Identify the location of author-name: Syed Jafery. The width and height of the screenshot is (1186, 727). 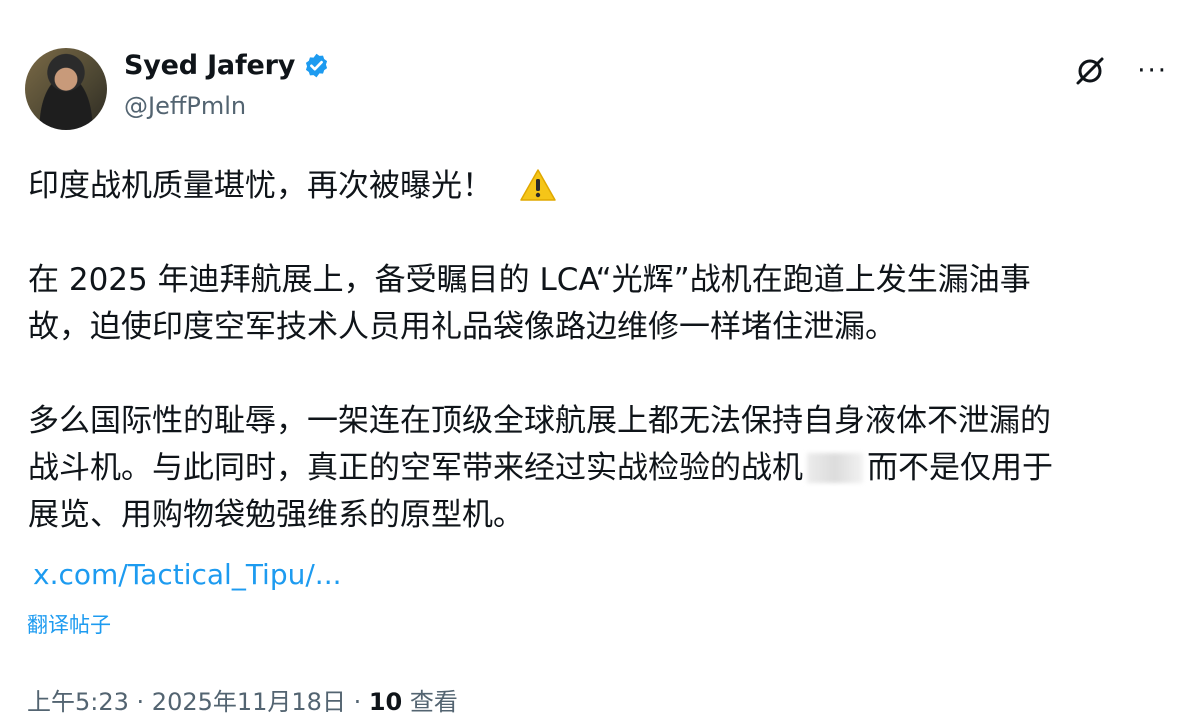
(209, 65).